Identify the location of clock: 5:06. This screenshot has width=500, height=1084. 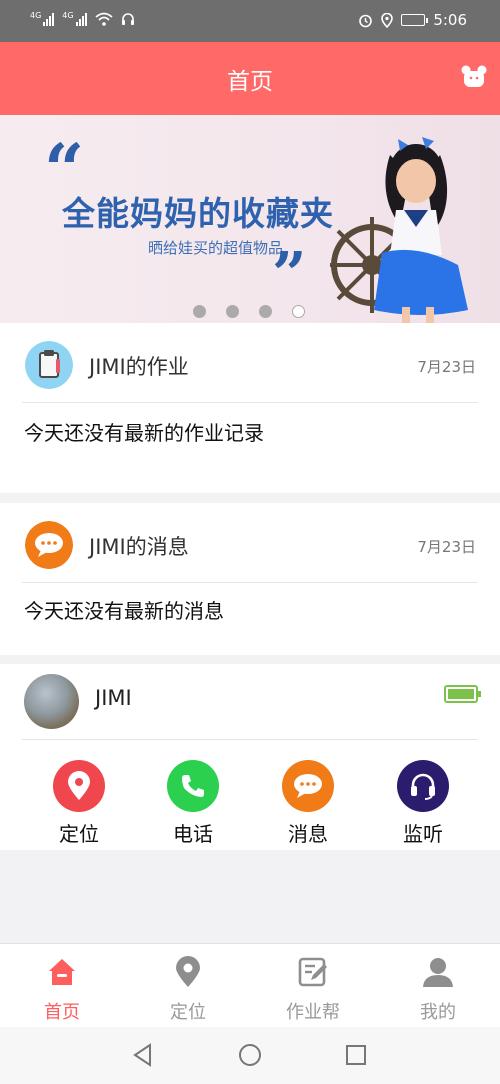
(450, 20).